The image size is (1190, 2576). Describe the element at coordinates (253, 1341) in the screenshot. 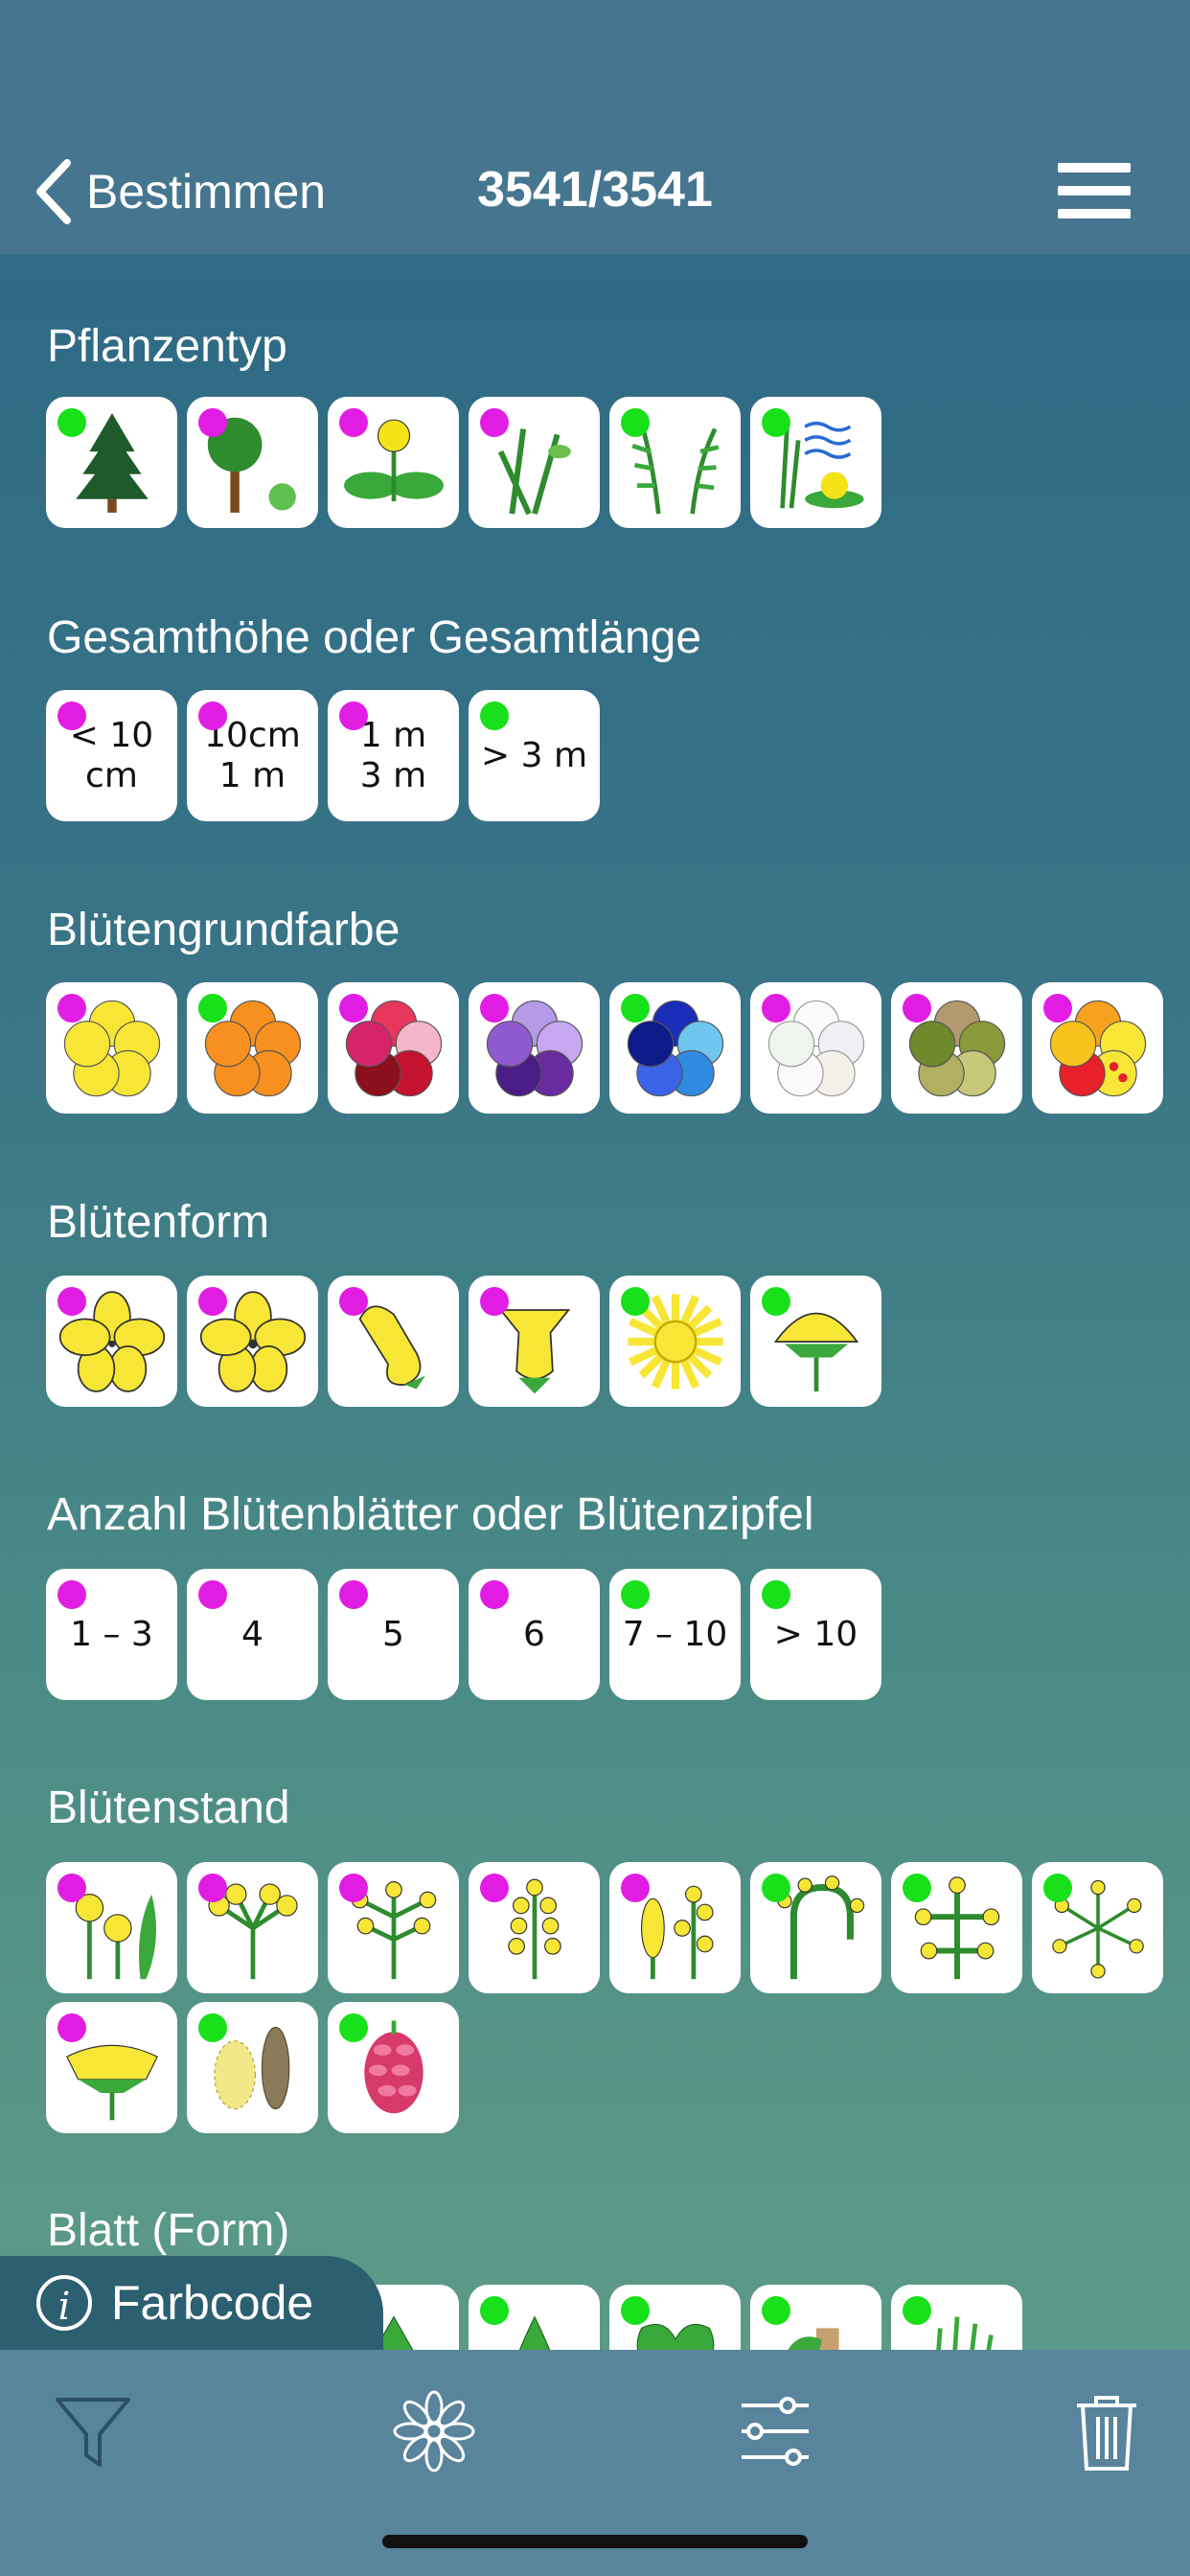

I see `option-form-split-petals` at that location.